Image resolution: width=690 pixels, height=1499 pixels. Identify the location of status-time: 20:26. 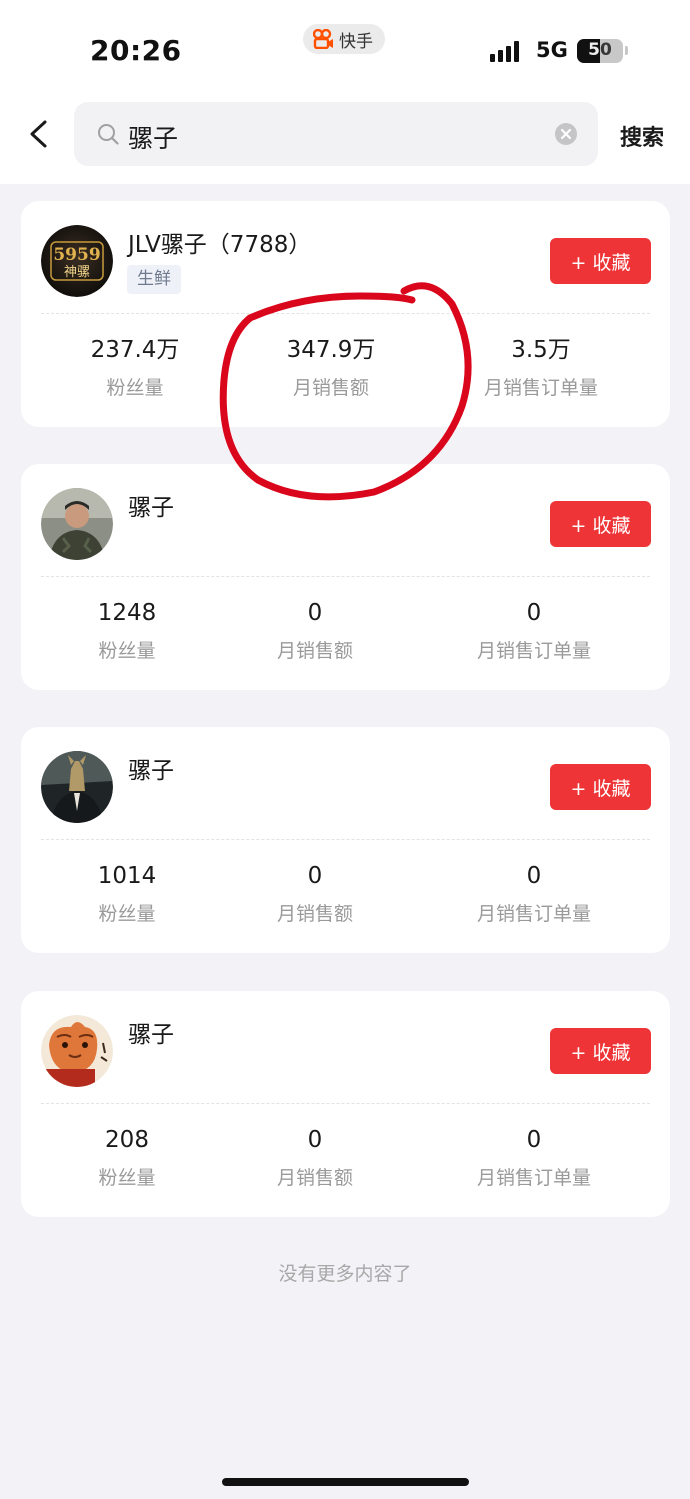
(136, 50).